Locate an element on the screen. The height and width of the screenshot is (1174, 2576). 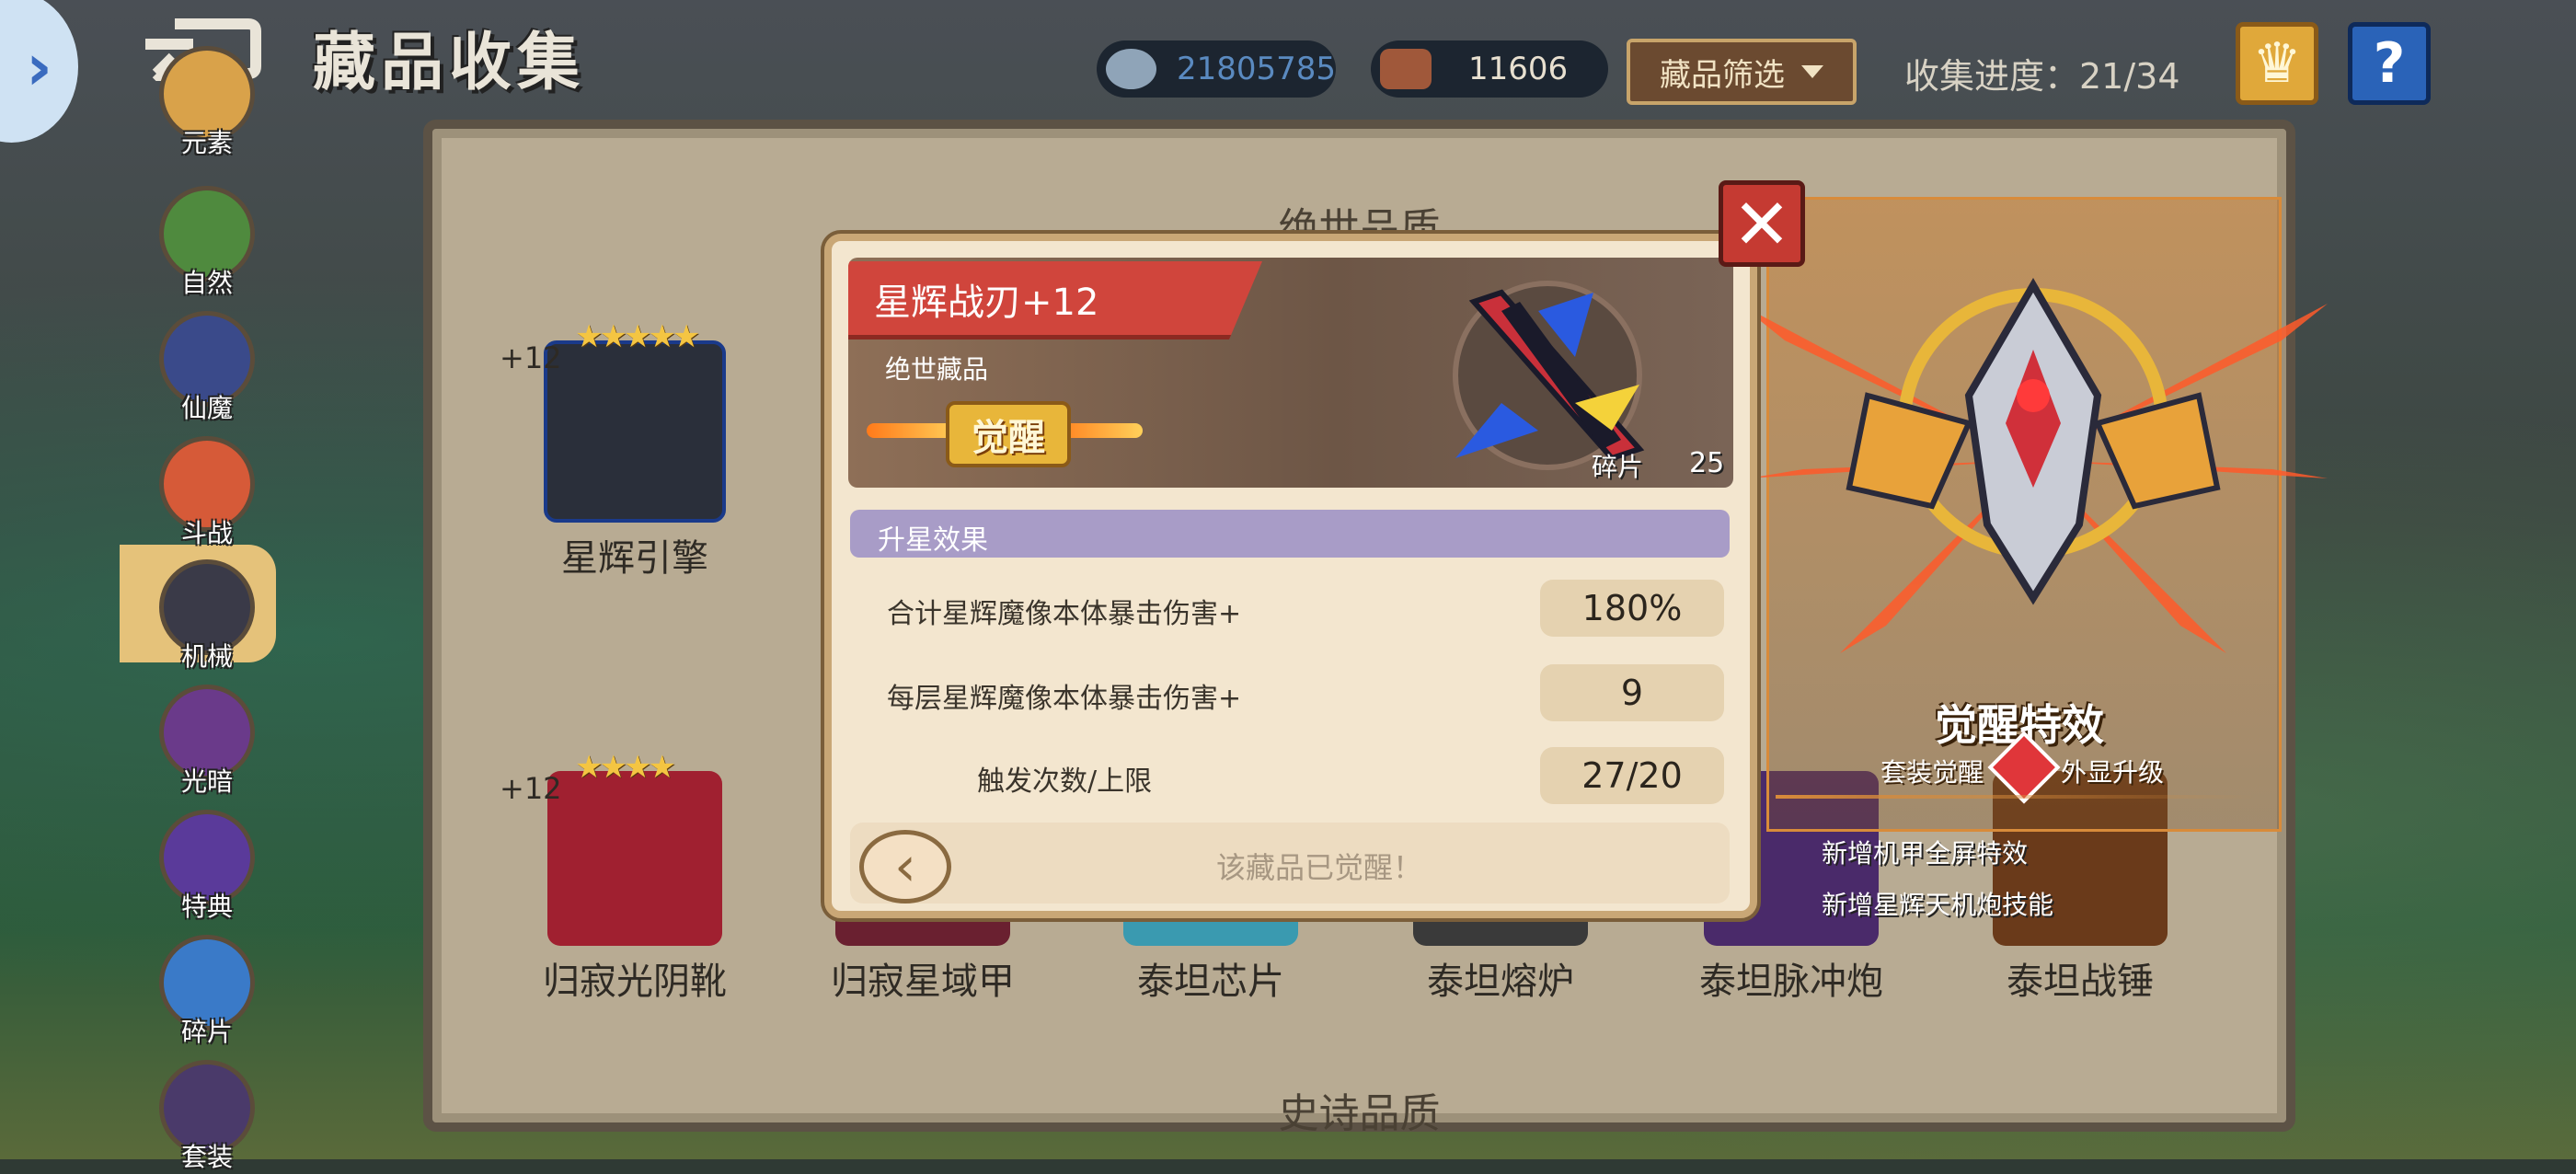
close-icon: ✕ is located at coordinates (1761, 223).